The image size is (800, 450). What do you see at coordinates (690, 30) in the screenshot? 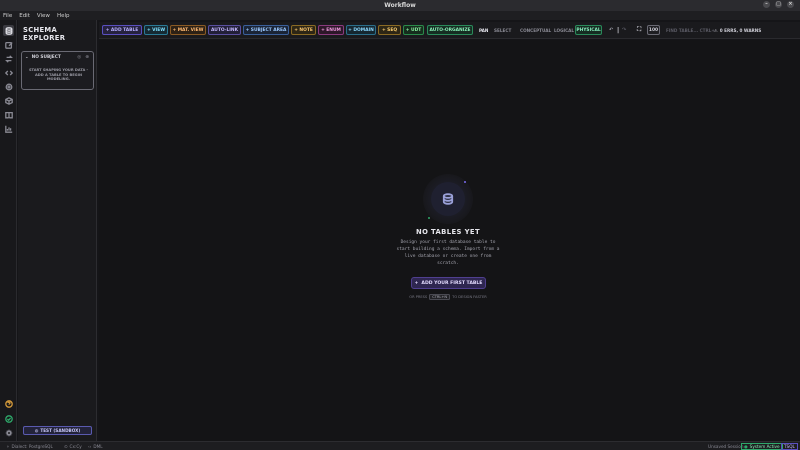
I see `find-table-input: FIND TABLE... CTRL+` at bounding box center [690, 30].